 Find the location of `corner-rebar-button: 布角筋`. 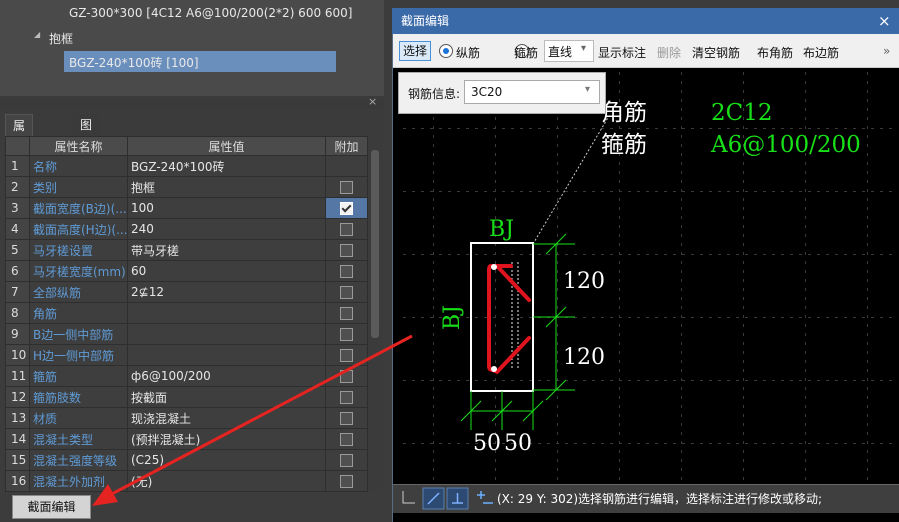

corner-rebar-button: 布角筋 is located at coordinates (775, 52).